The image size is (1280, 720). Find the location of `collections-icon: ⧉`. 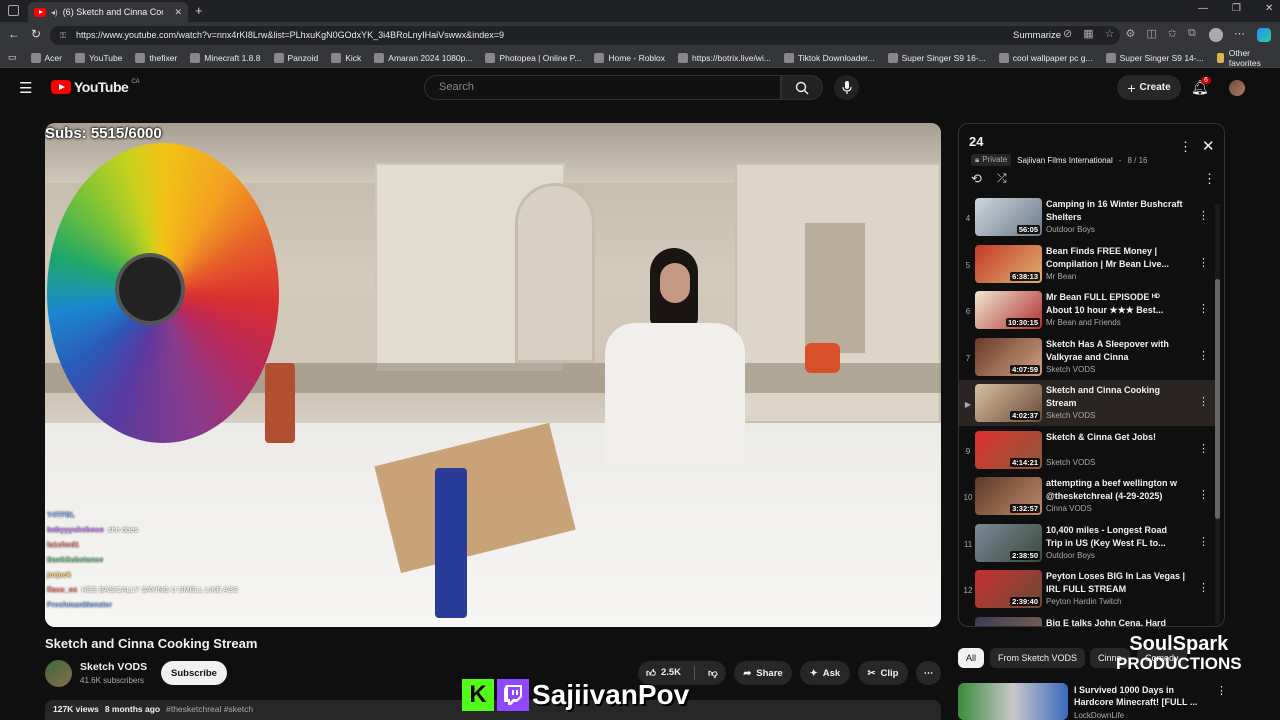

collections-icon: ⧉ is located at coordinates (1192, 33).